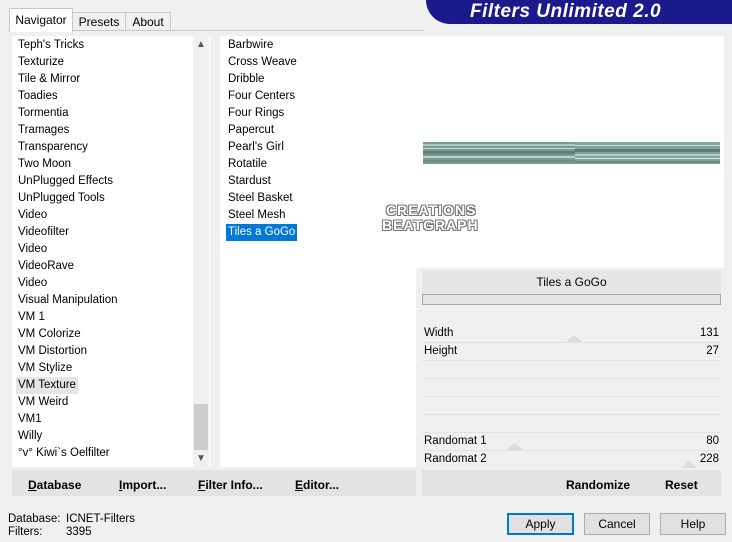 Image resolution: width=732 pixels, height=542 pixels. What do you see at coordinates (246, 79) in the screenshot?
I see `filter-item: Dribble` at bounding box center [246, 79].